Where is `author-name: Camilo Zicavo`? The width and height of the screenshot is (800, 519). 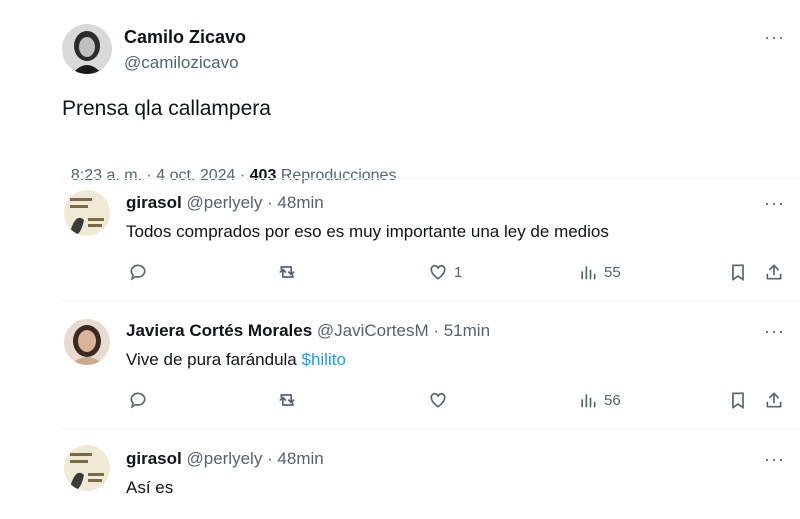
author-name: Camilo Zicavo is located at coordinates (185, 37).